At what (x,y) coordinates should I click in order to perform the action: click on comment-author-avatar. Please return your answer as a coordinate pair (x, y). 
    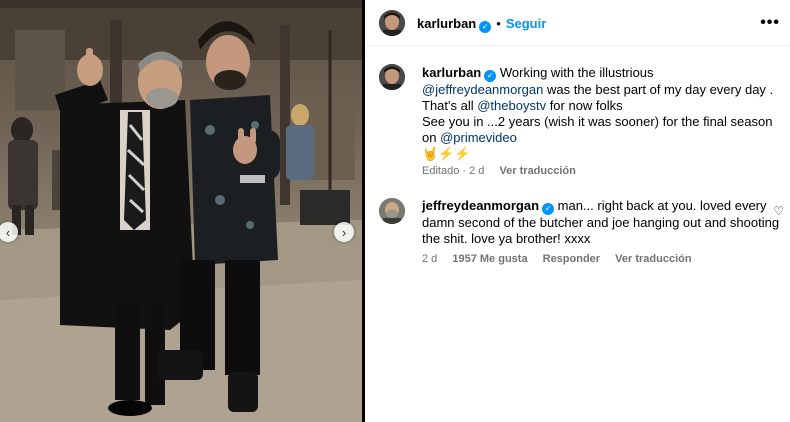
    Looking at the image, I should click on (392, 211).